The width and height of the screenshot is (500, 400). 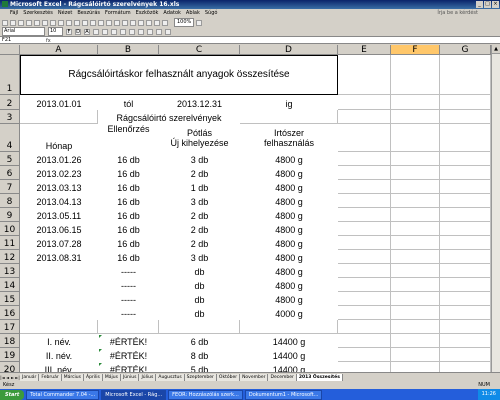 What do you see at coordinates (495, 4) in the screenshot?
I see `close-button: ×` at bounding box center [495, 4].